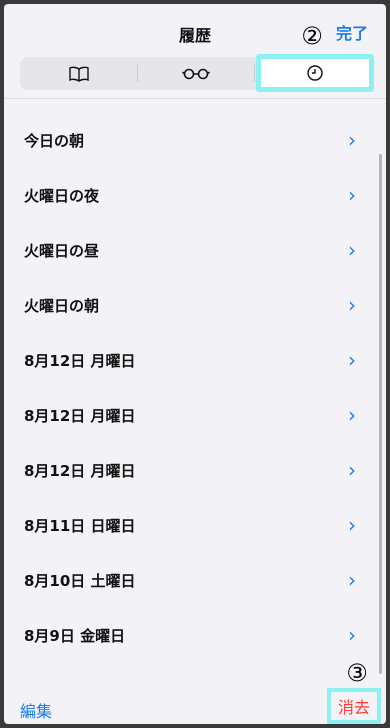 This screenshot has width=390, height=728. I want to click on done-button: 完了, so click(352, 32).